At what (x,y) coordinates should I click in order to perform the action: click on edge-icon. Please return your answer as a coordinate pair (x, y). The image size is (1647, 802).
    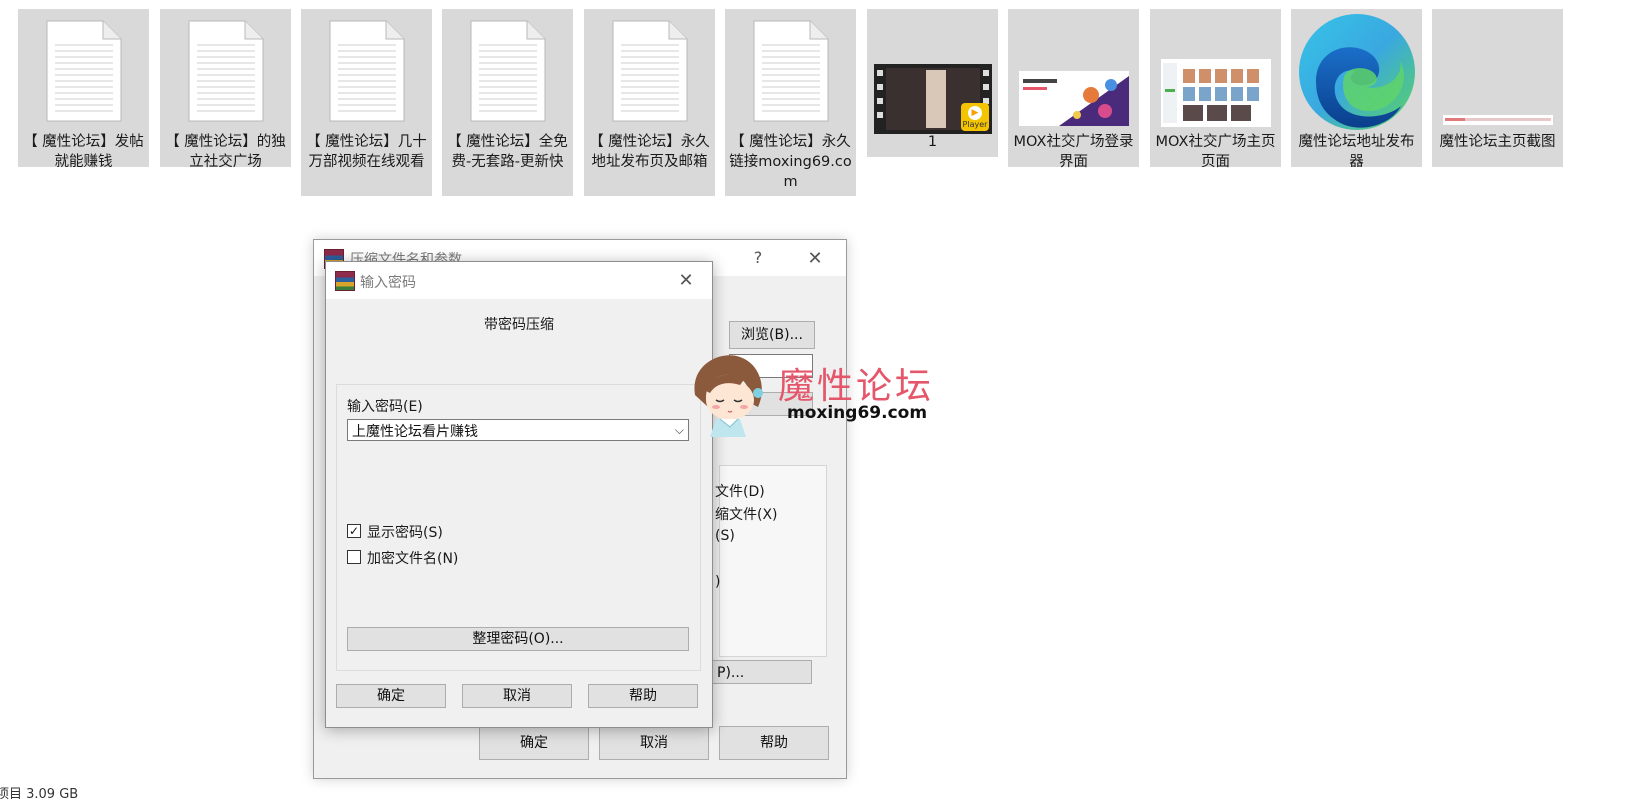
    Looking at the image, I should click on (1356, 70).